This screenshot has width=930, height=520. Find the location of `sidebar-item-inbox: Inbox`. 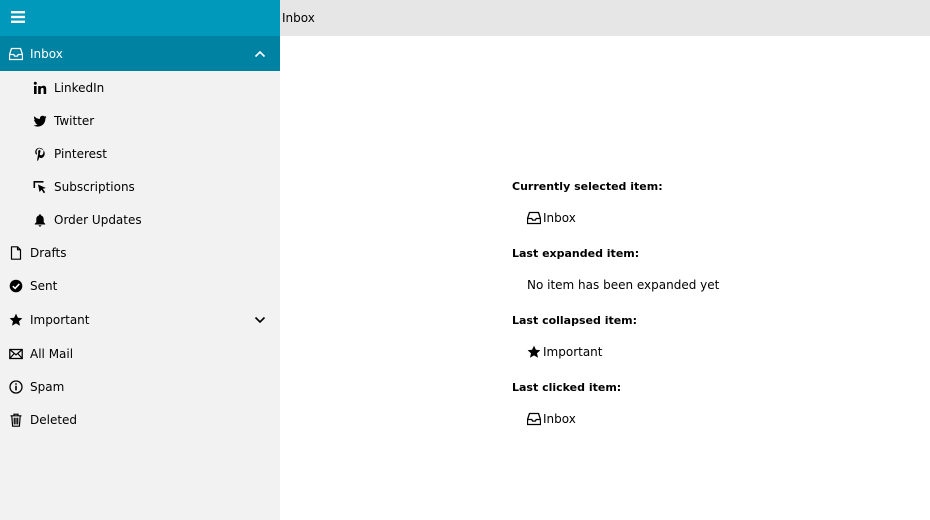

sidebar-item-inbox: Inbox is located at coordinates (140, 53).